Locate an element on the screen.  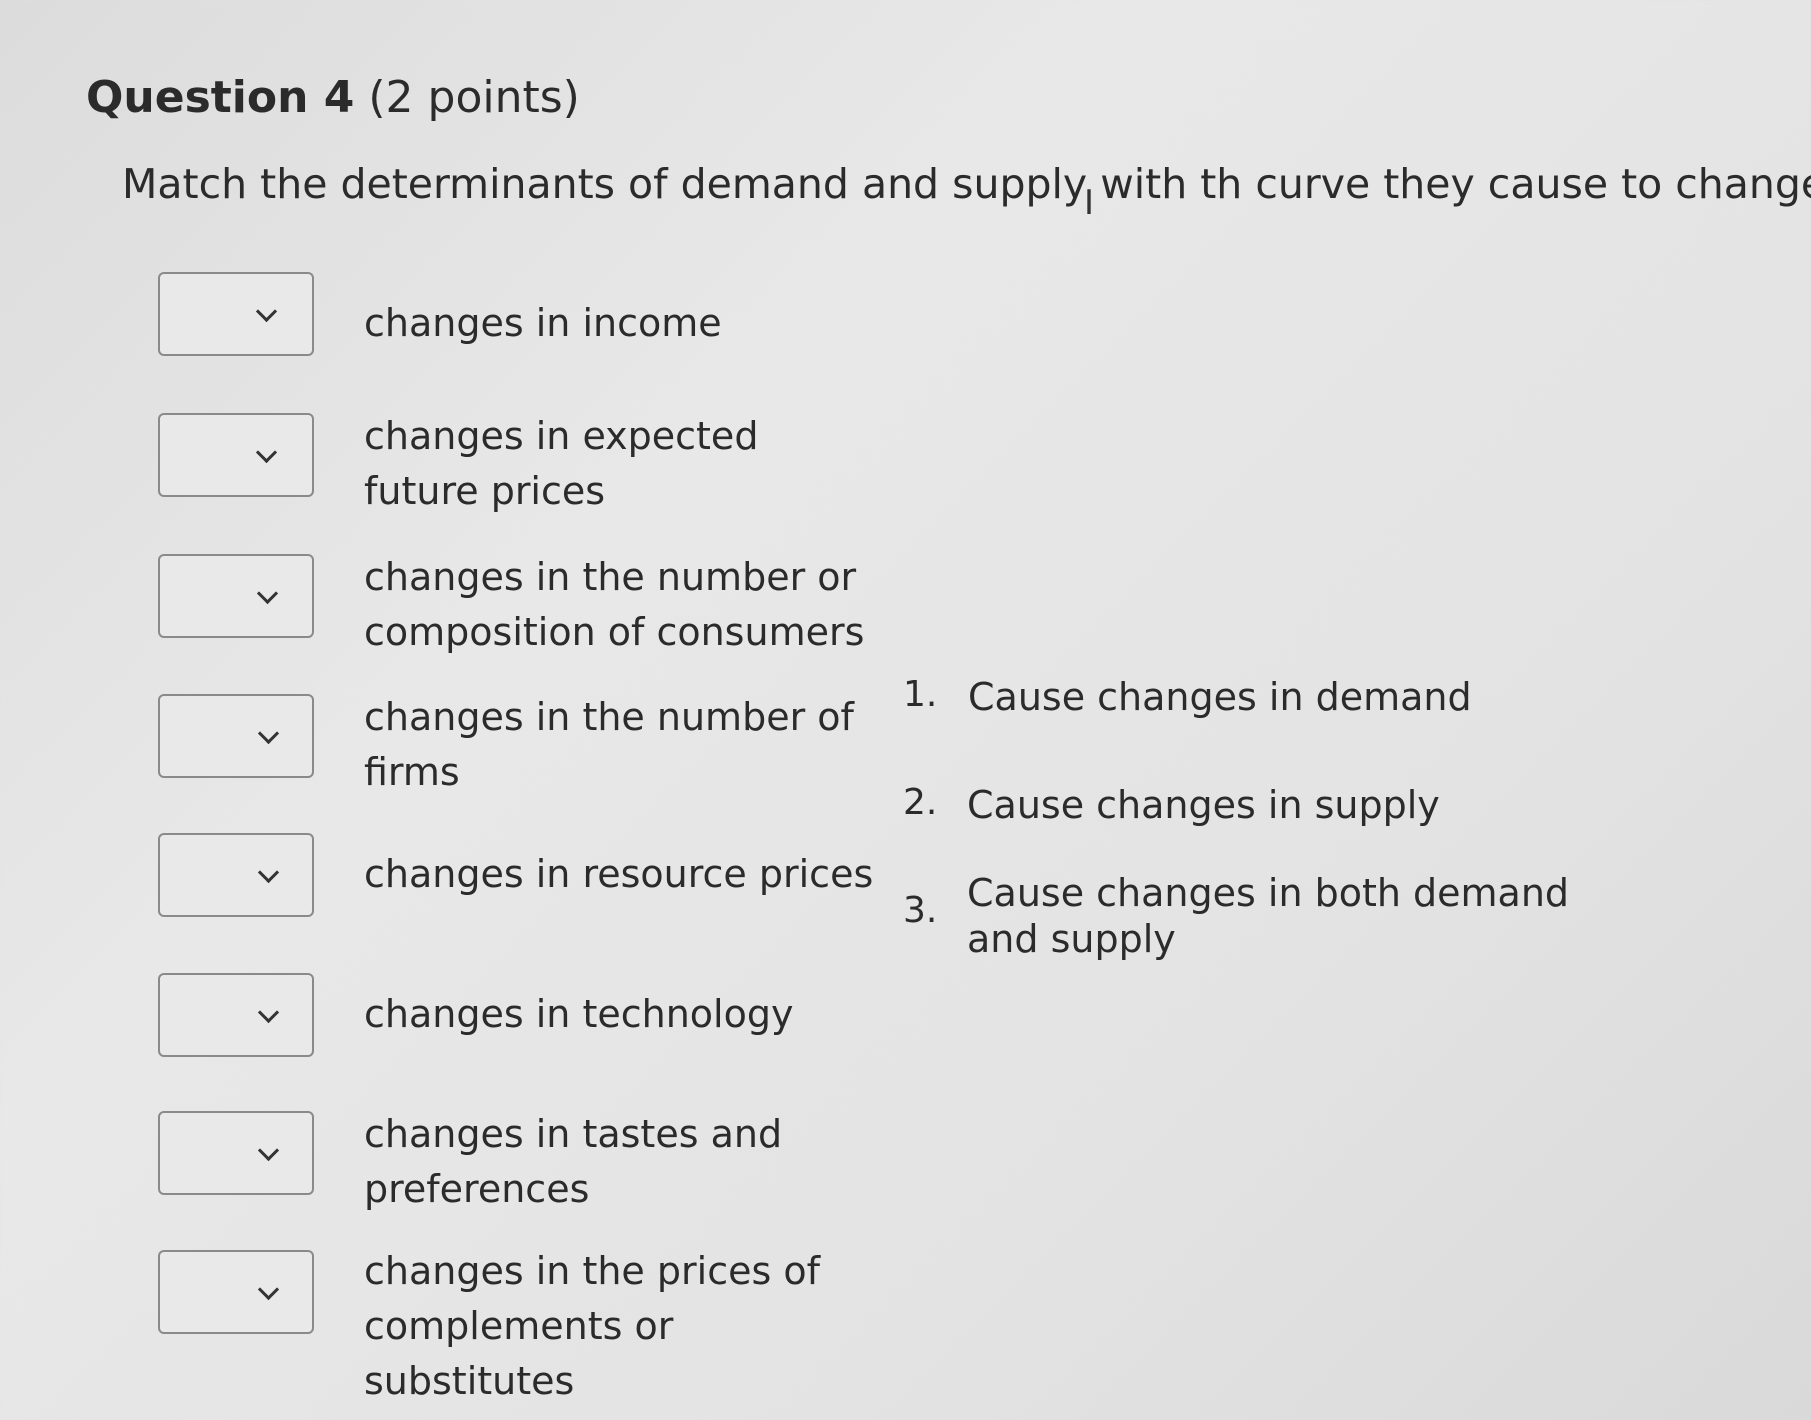
question-title: Question 4 (2 points) is located at coordinates (333, 97).